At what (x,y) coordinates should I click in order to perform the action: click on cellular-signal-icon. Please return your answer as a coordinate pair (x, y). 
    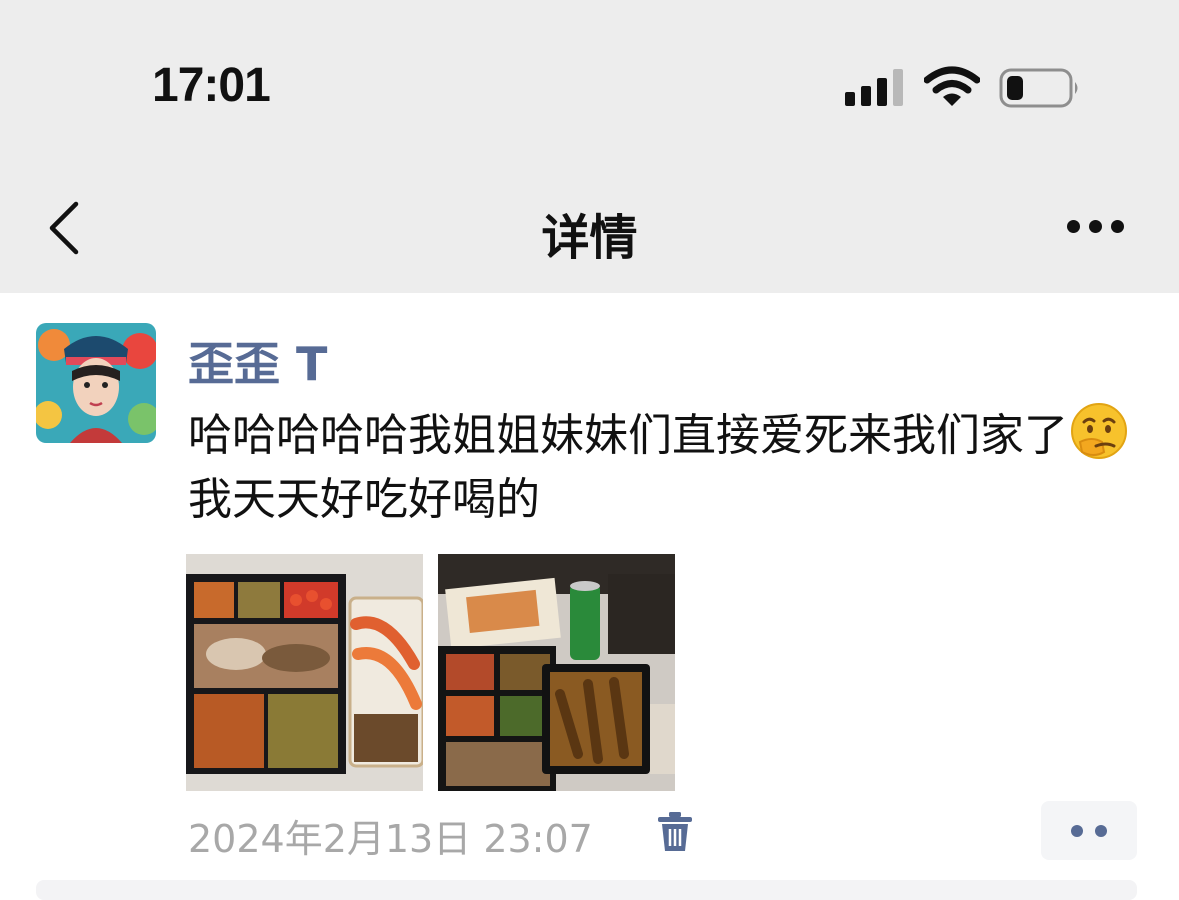
    Looking at the image, I should click on (875, 87).